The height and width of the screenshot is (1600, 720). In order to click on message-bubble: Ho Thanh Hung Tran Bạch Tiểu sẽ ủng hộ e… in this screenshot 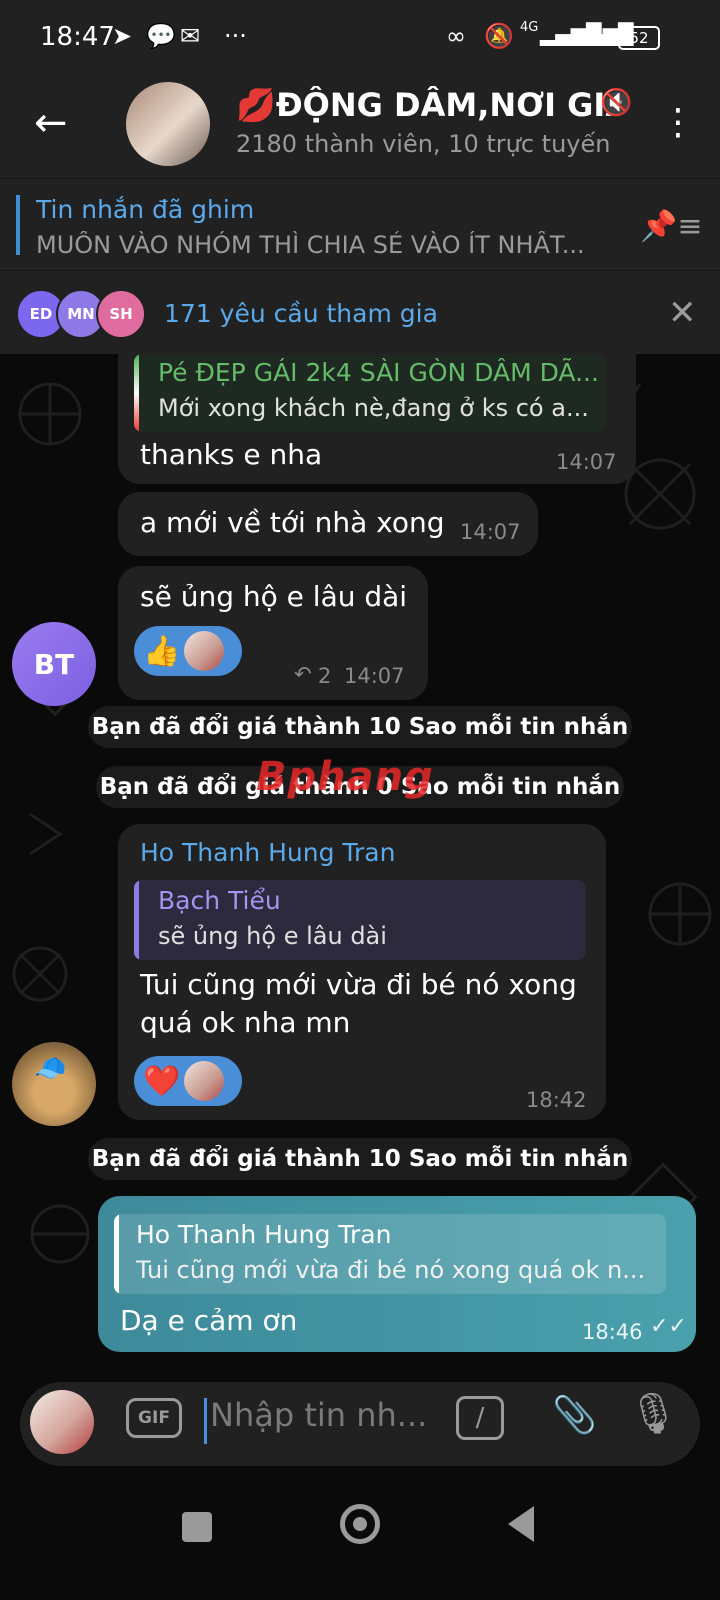, I will do `click(362, 972)`.